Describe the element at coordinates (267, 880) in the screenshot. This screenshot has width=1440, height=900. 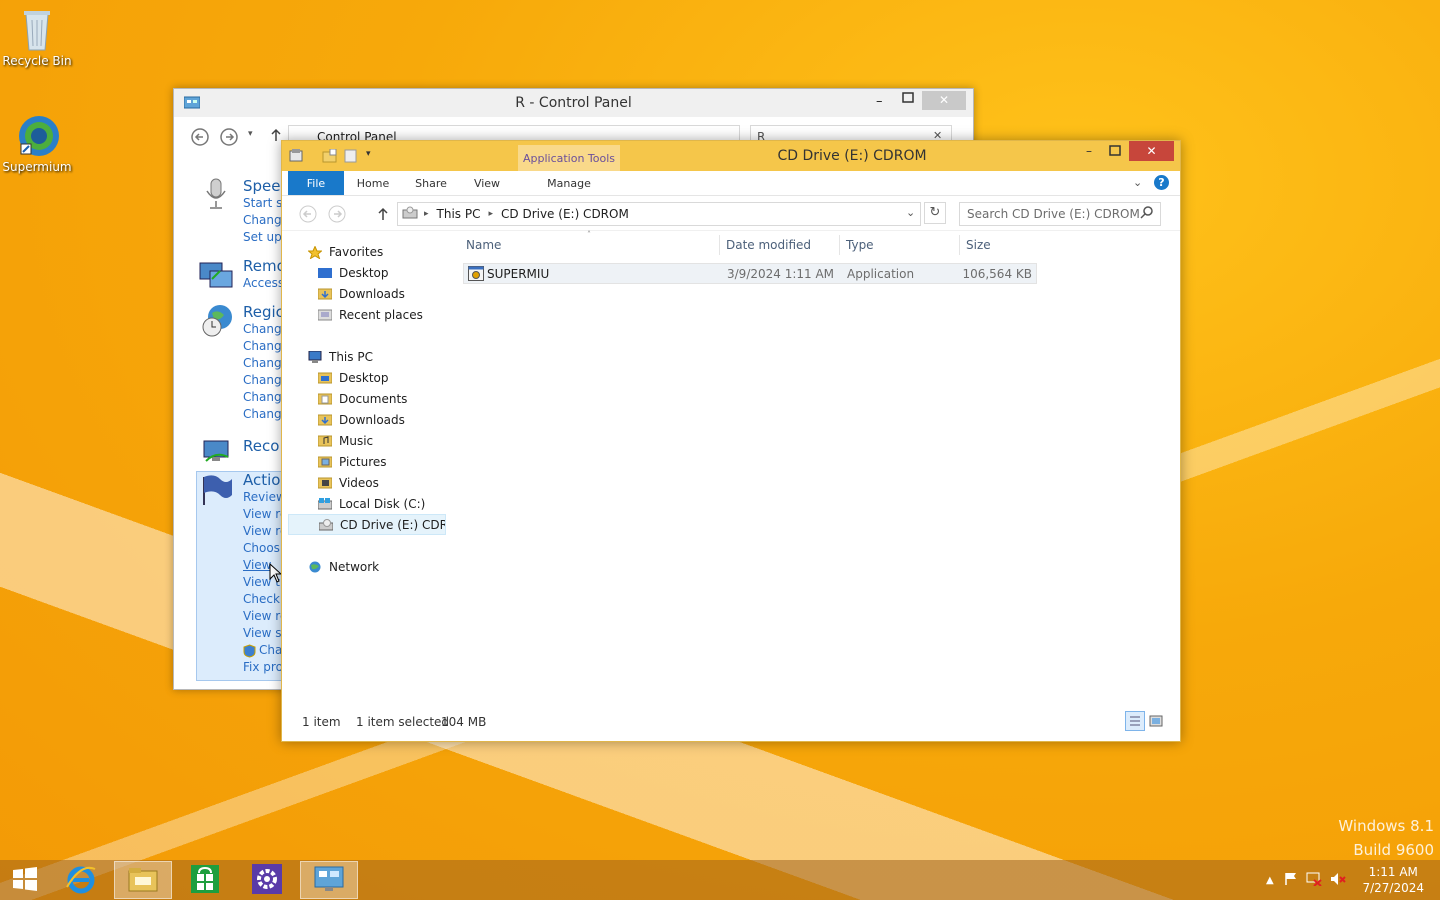
I see `taskbar-settings` at that location.